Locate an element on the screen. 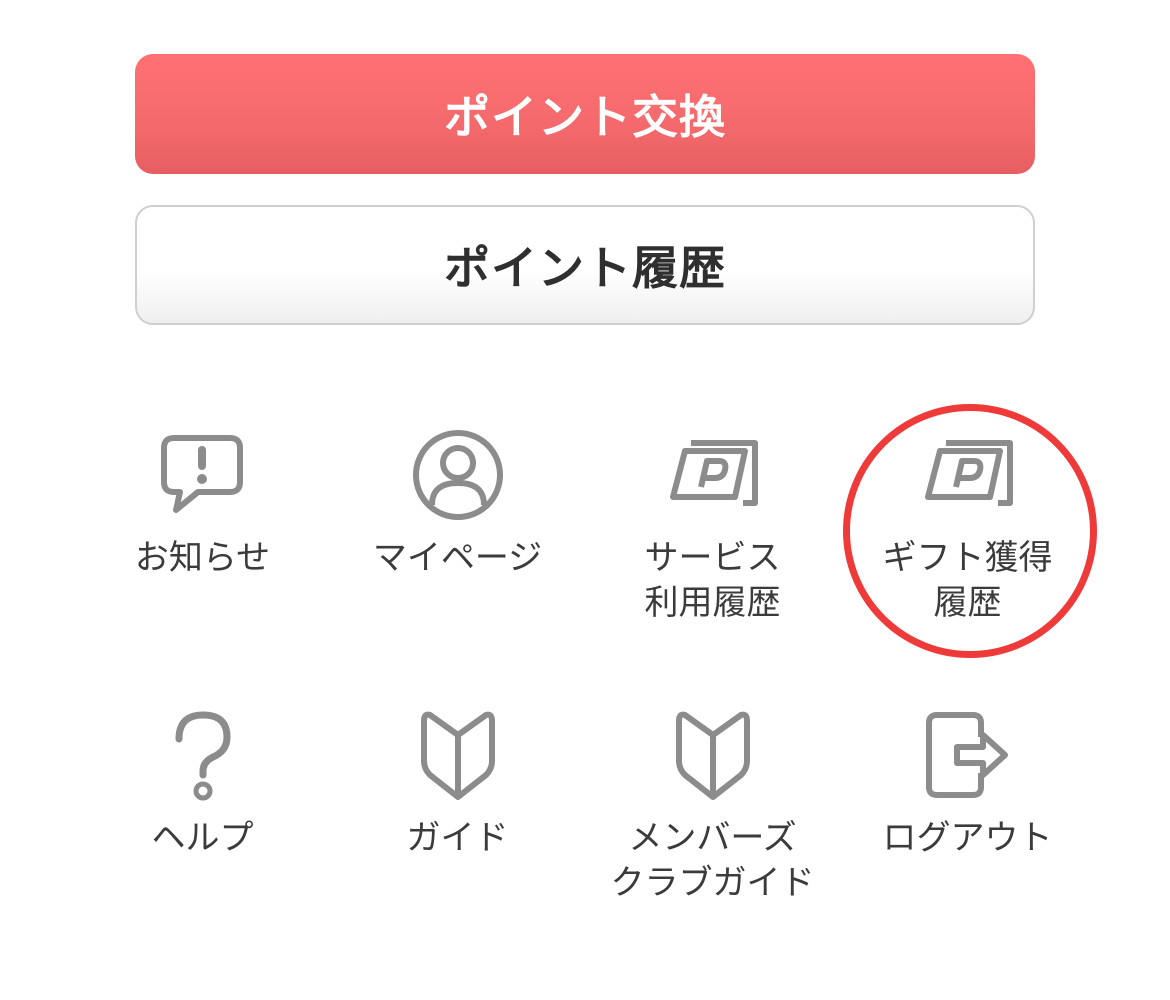  menu-item-logout: ログアウト is located at coordinates (967, 780).